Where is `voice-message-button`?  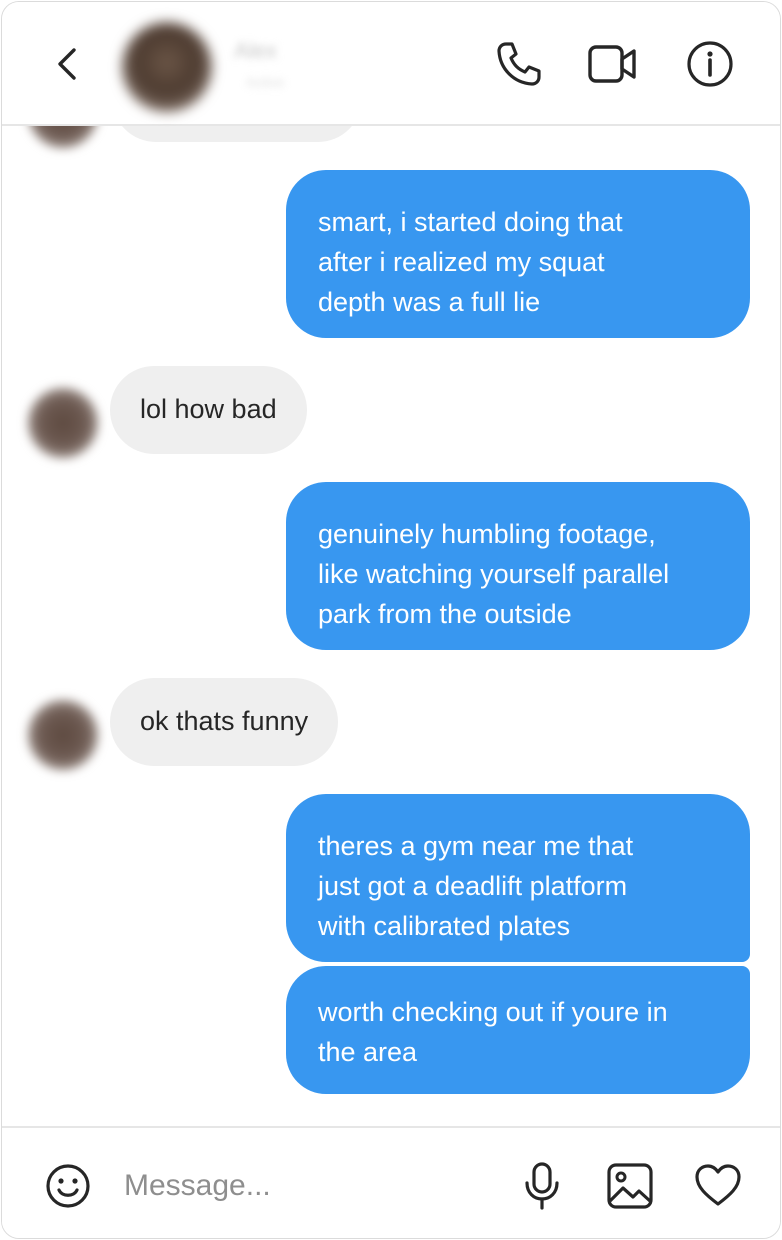
voice-message-button is located at coordinates (542, 1186).